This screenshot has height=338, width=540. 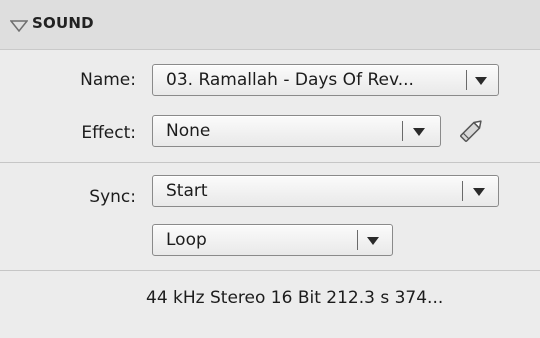 What do you see at coordinates (187, 191) in the screenshot?
I see `sync-value: Start` at bounding box center [187, 191].